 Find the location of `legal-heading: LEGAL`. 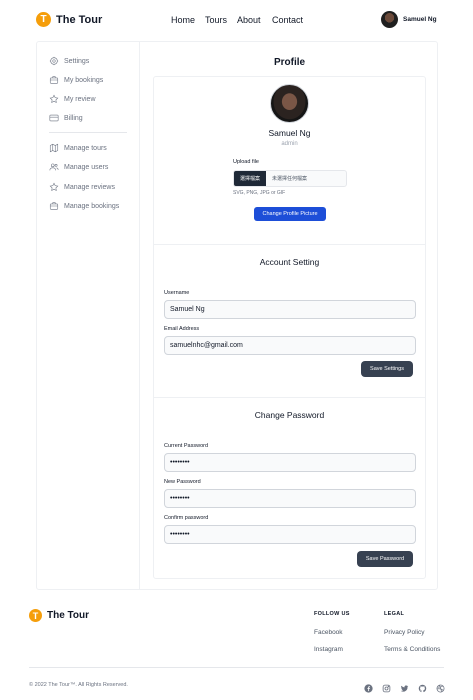

legal-heading: LEGAL is located at coordinates (394, 614).